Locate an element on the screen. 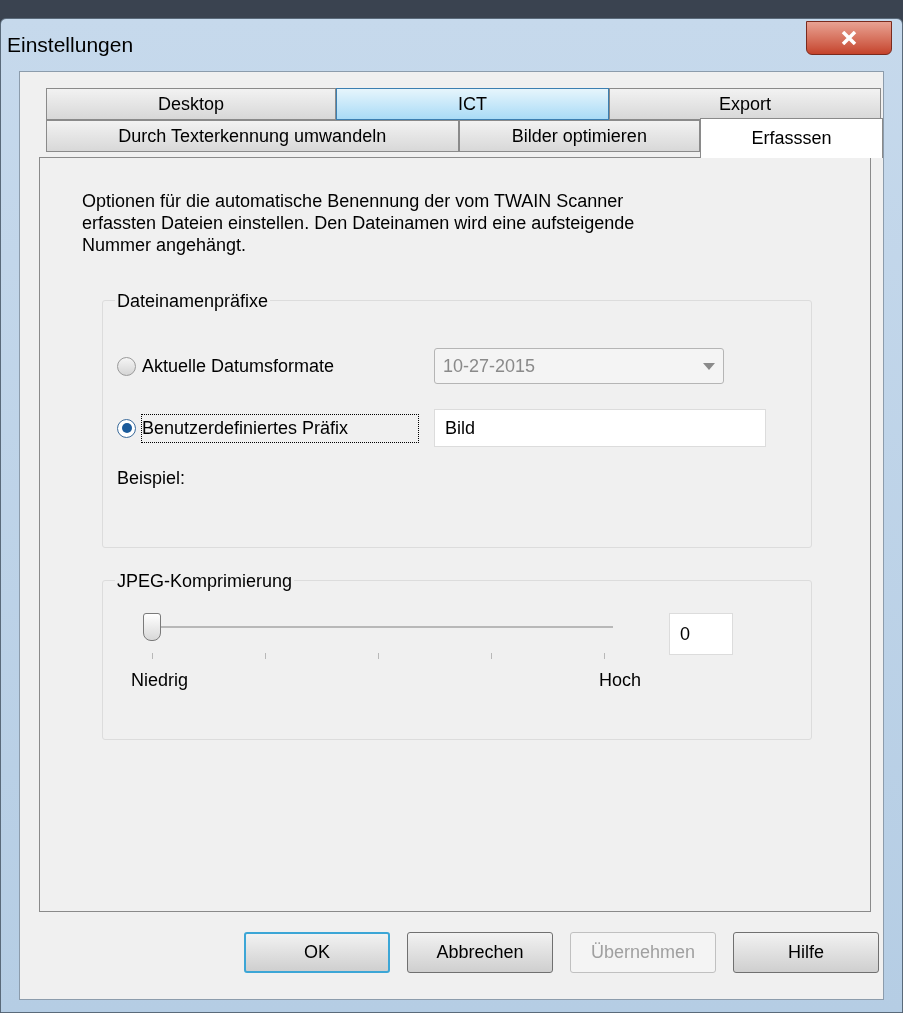 The width and height of the screenshot is (903, 1013). tab: Bilder optimieren is located at coordinates (579, 136).